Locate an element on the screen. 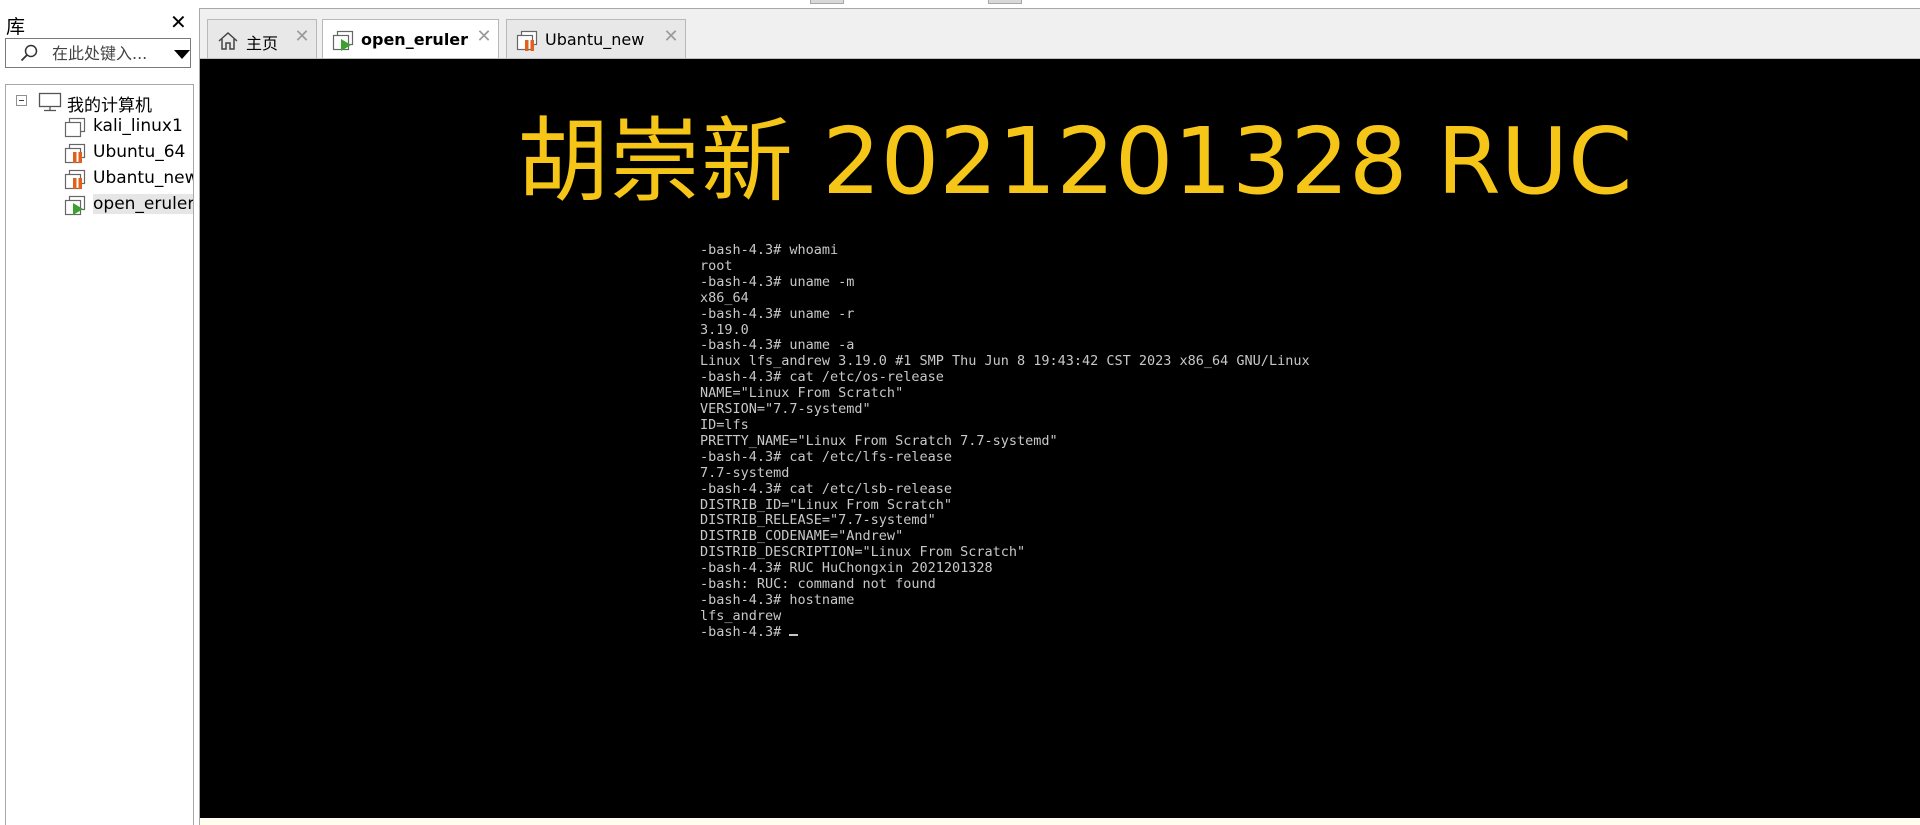 Image resolution: width=1920 pixels, height=825 pixels. computer-icon is located at coordinates (50, 102).